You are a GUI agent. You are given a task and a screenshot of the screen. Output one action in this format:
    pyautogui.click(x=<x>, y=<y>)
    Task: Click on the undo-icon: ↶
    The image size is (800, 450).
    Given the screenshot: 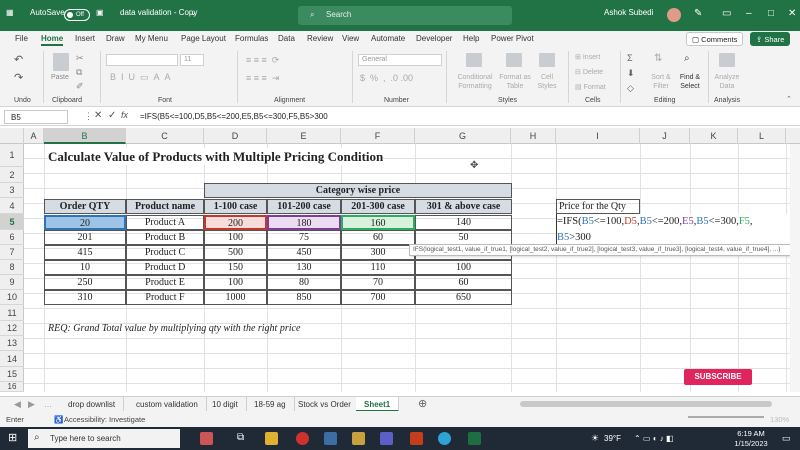 What is the action you would take?
    pyautogui.click(x=18, y=59)
    